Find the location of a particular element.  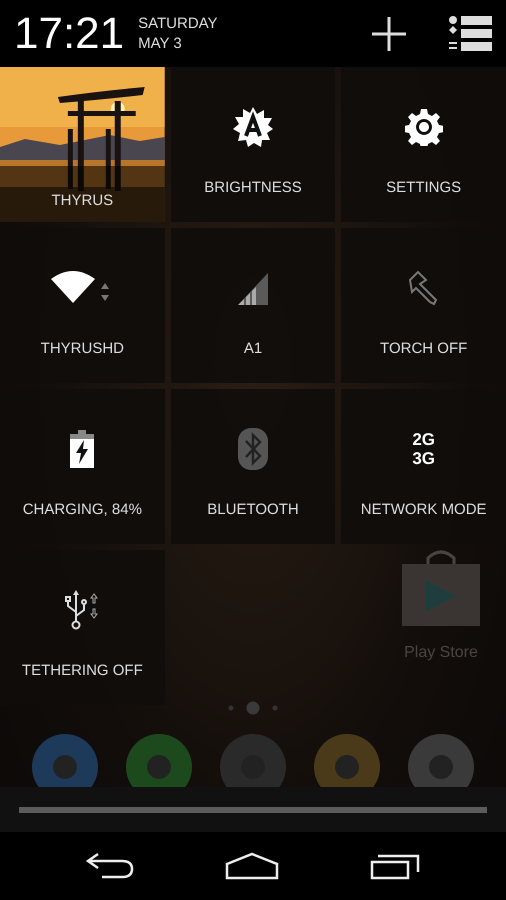

back-icon is located at coordinates (110, 866).